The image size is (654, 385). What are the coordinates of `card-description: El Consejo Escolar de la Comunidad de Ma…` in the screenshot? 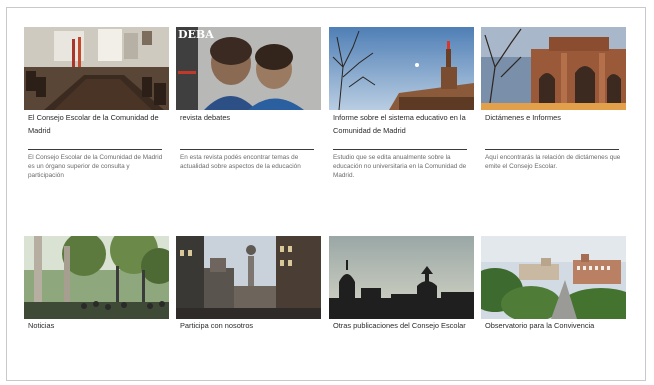 It's located at (95, 166).